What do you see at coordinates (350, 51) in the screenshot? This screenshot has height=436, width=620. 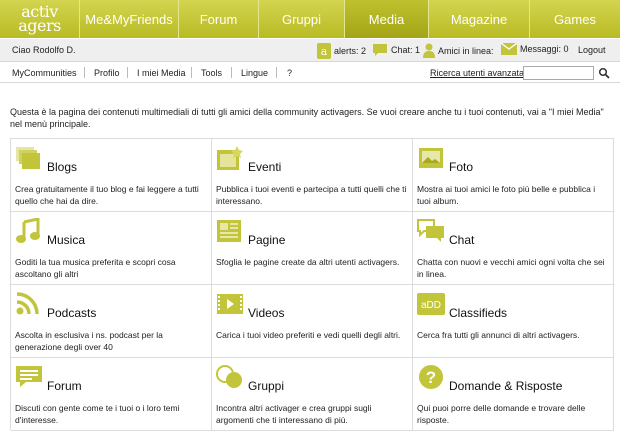 I see `alerts-label: alerts: 2` at bounding box center [350, 51].